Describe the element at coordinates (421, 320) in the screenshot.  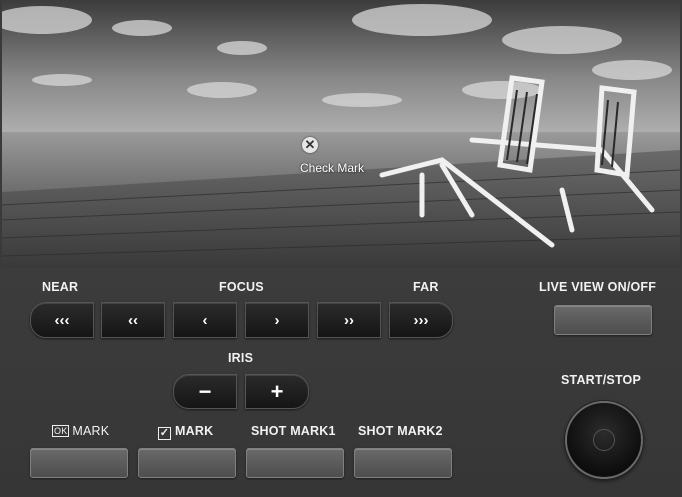
I see `focus-far-fast-button: ›››` at that location.